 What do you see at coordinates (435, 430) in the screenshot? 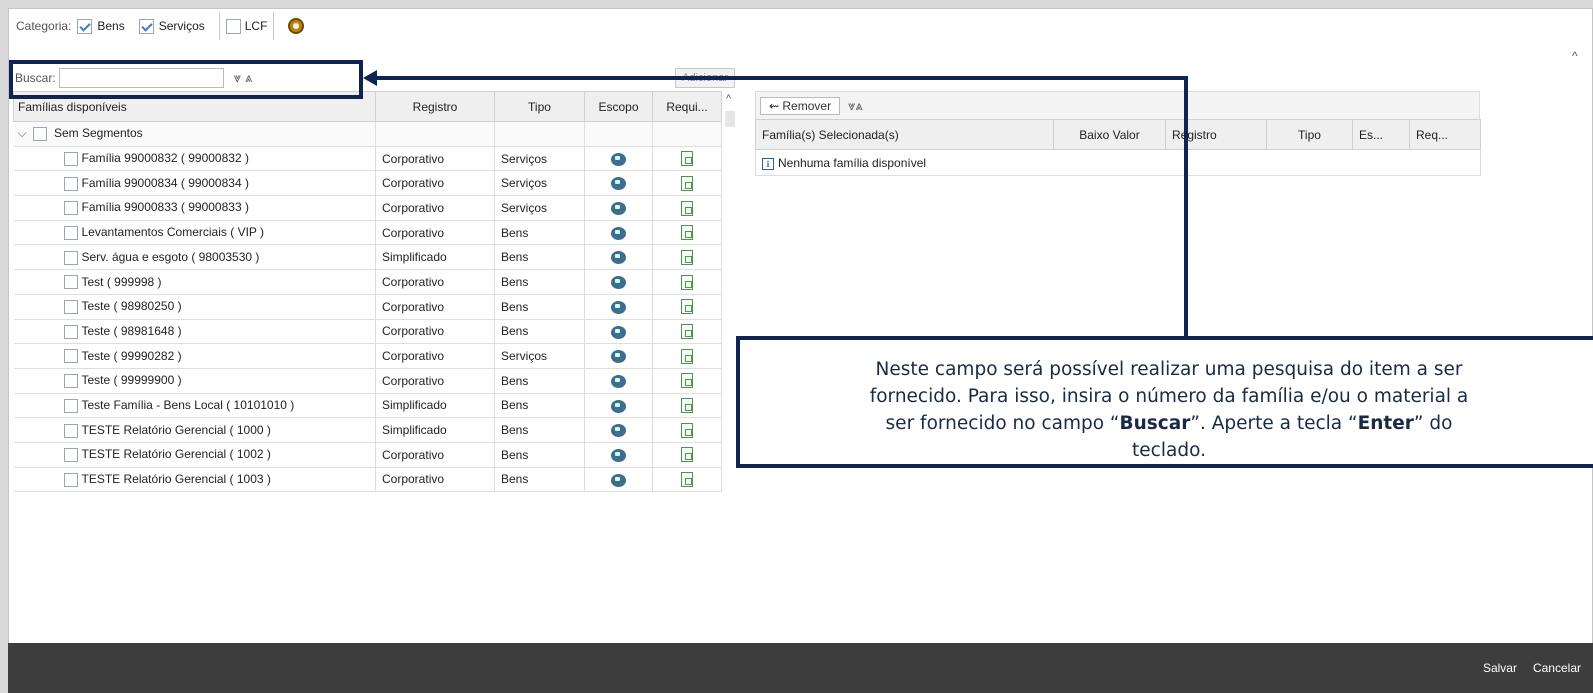
I see `registro-cell: Simplificado` at bounding box center [435, 430].